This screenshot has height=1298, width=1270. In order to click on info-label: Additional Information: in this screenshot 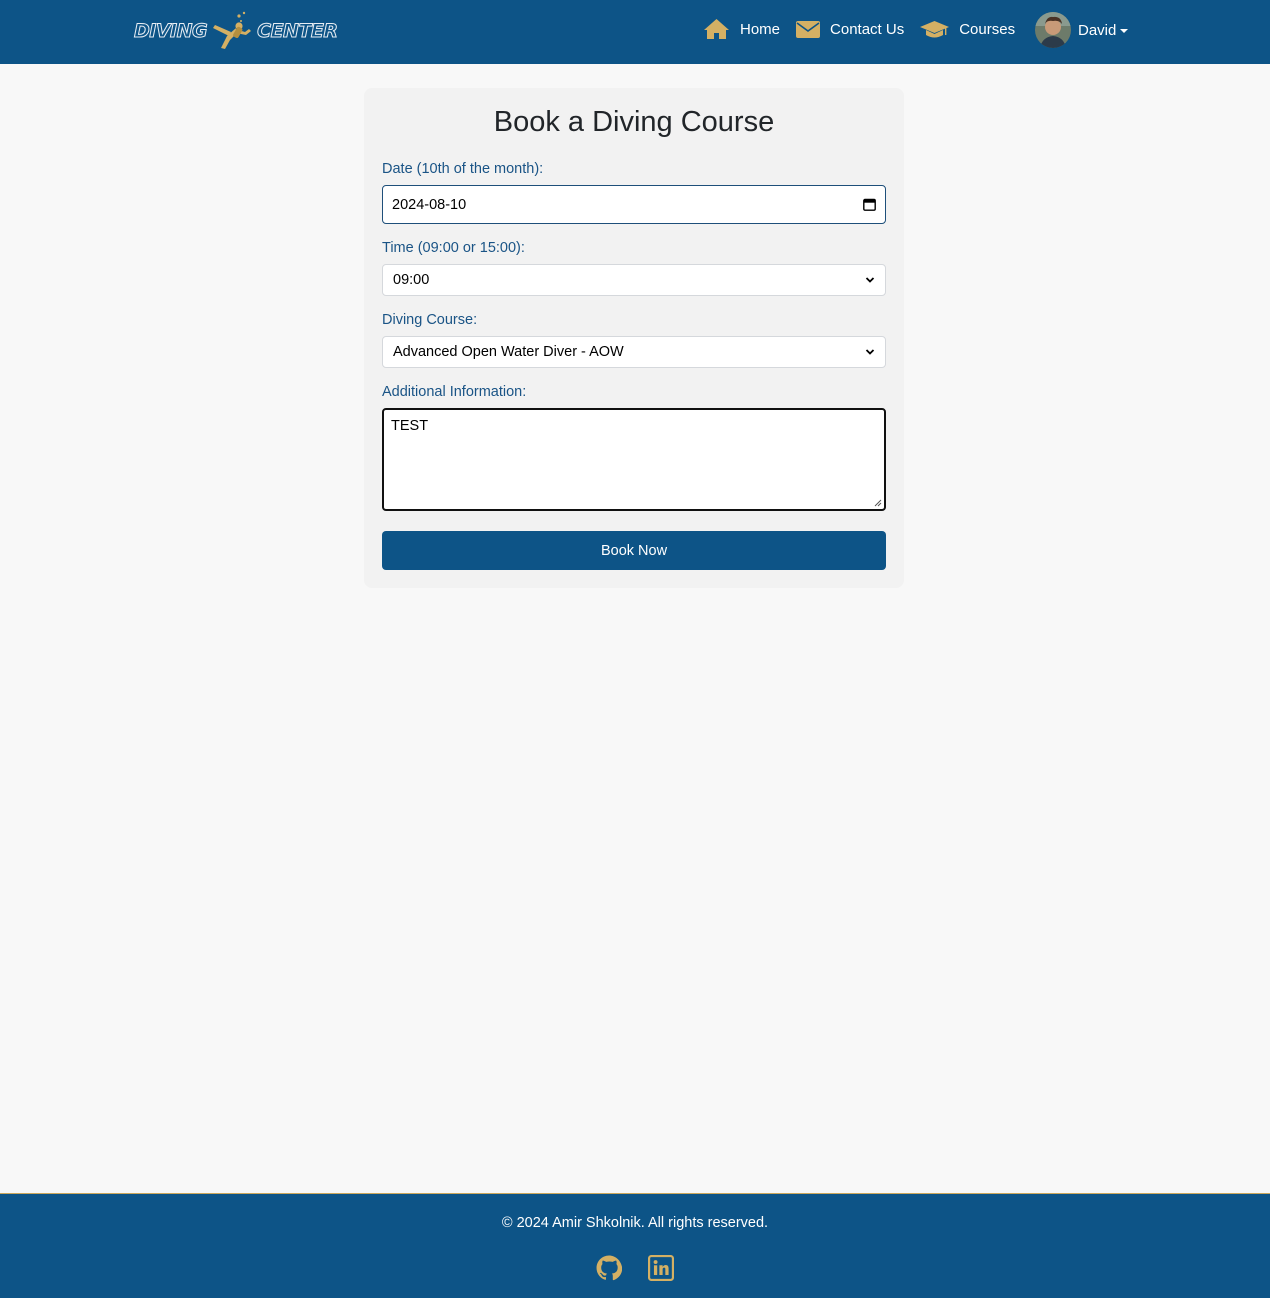, I will do `click(454, 392)`.